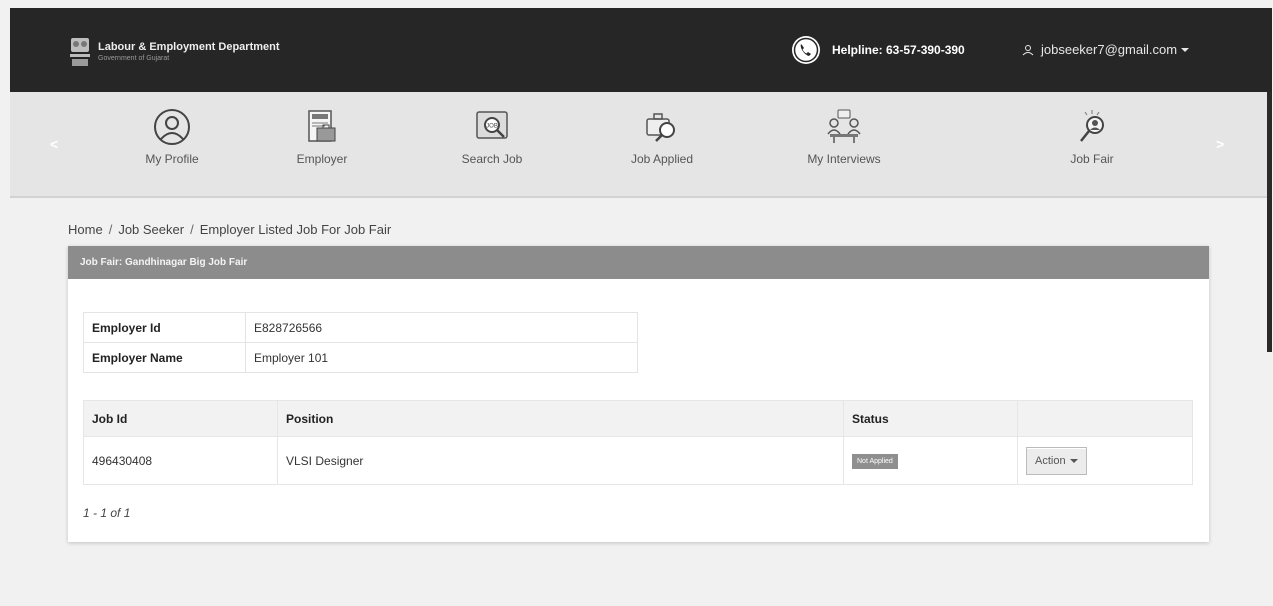  What do you see at coordinates (54, 144) in the screenshot?
I see `nav-prev-arrow: <` at bounding box center [54, 144].